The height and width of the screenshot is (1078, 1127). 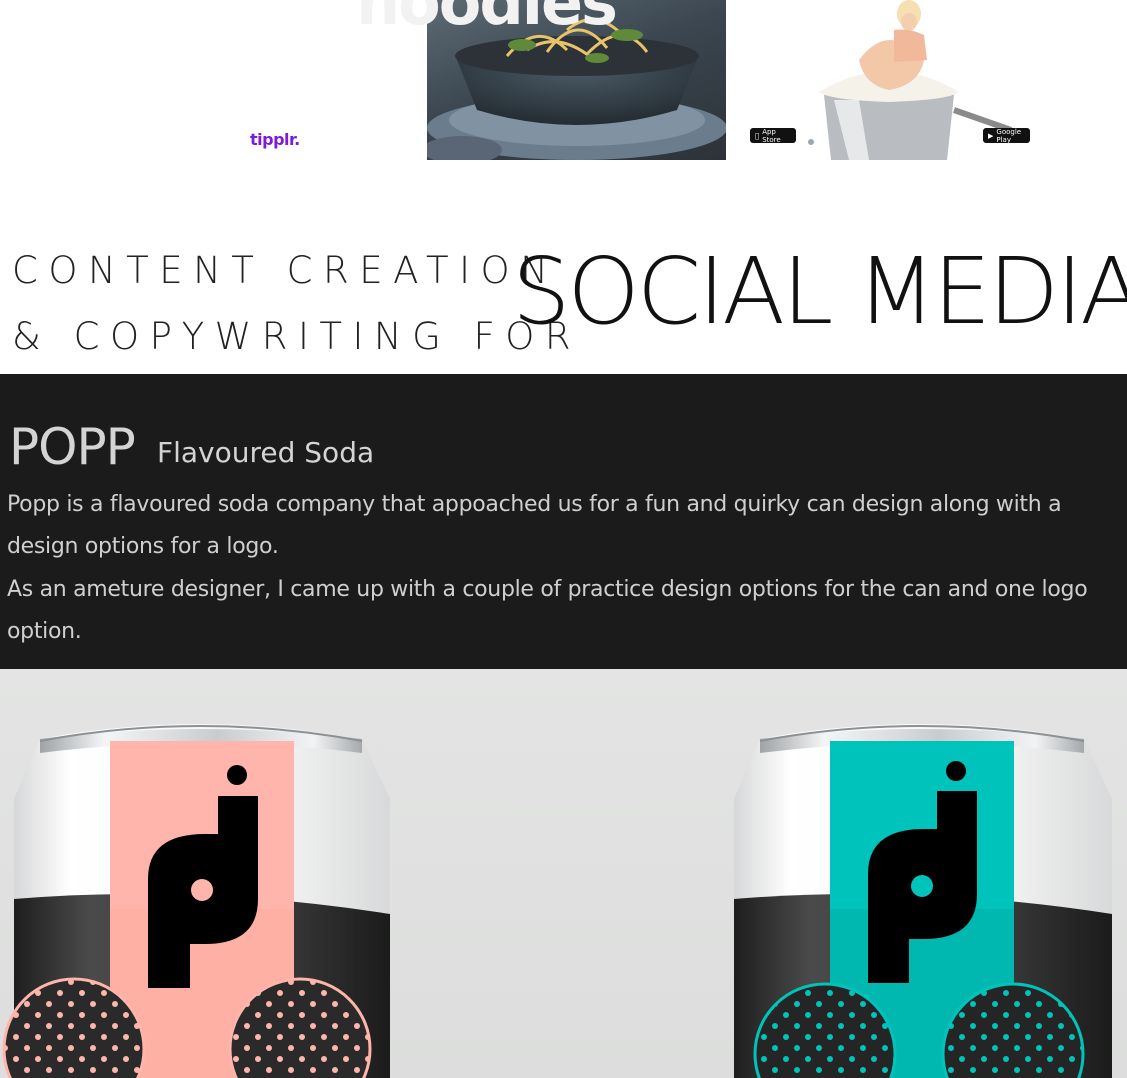 What do you see at coordinates (923, 901) in the screenshot?
I see `can-teal` at bounding box center [923, 901].